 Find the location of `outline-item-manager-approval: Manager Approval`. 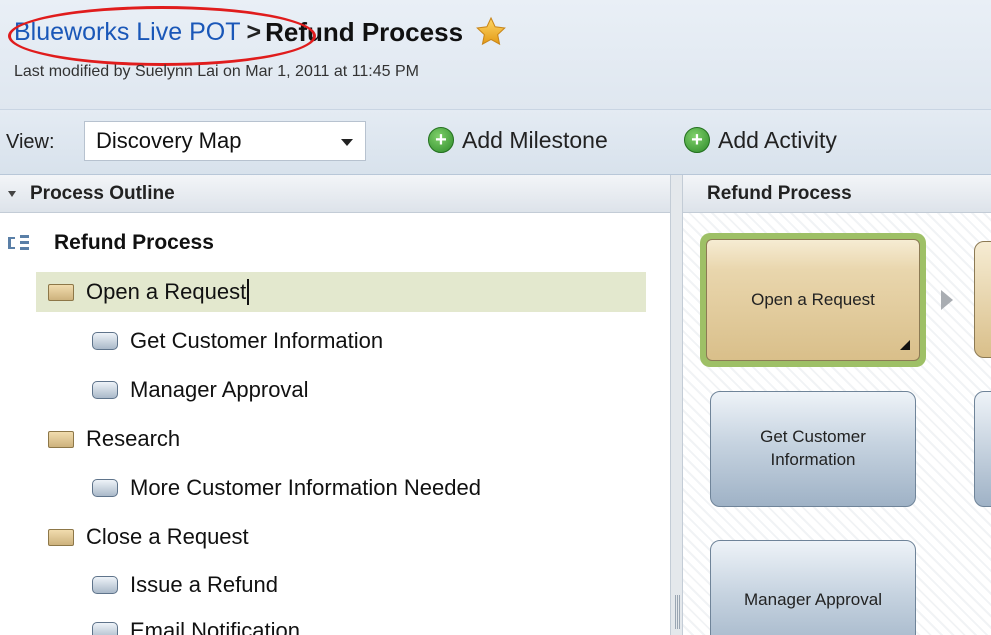

outline-item-manager-approval: Manager Approval is located at coordinates (200, 390).